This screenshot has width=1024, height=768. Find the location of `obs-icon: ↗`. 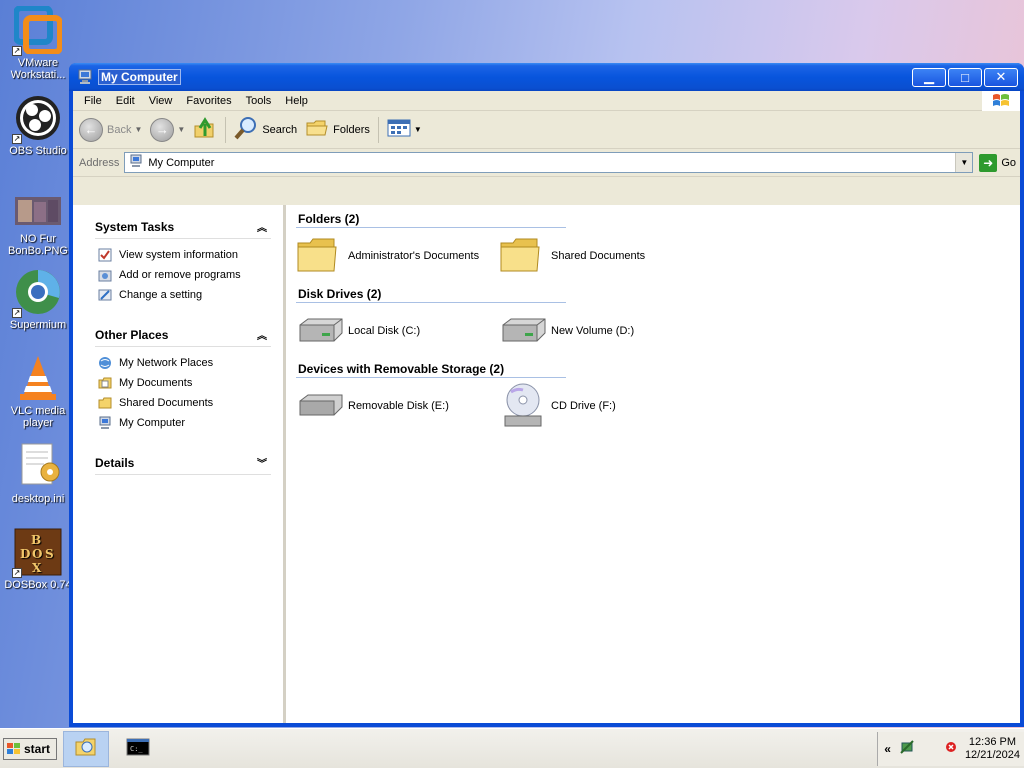

obs-icon: ↗ is located at coordinates (37, 119).